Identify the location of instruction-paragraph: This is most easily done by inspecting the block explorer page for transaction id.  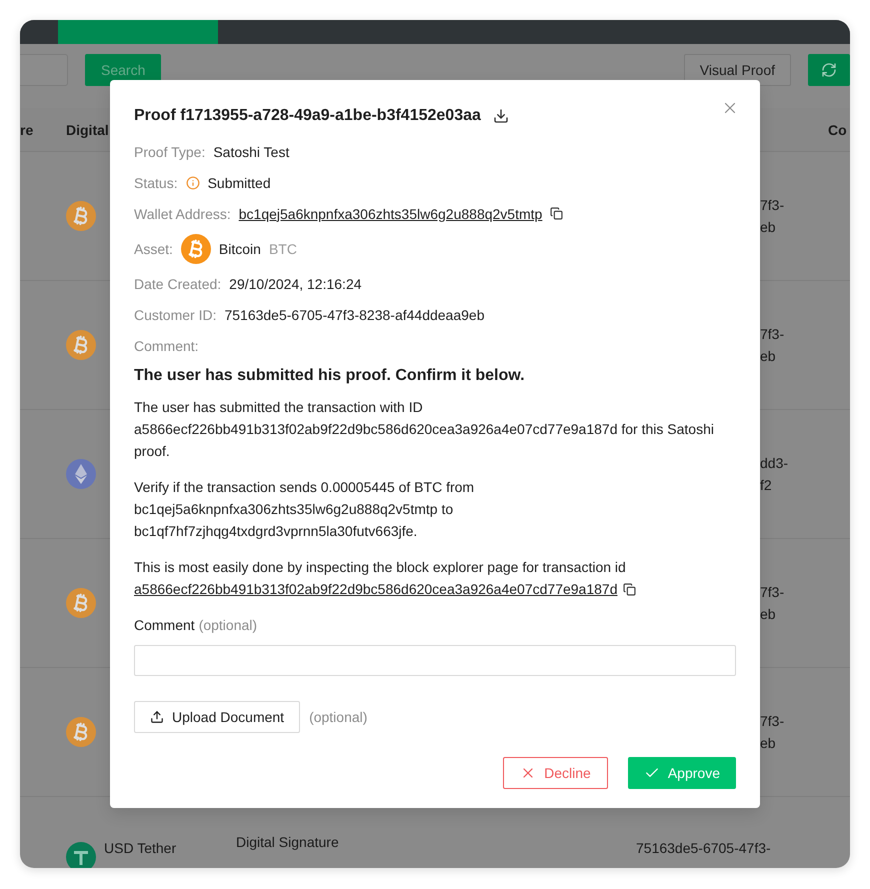
(380, 567).